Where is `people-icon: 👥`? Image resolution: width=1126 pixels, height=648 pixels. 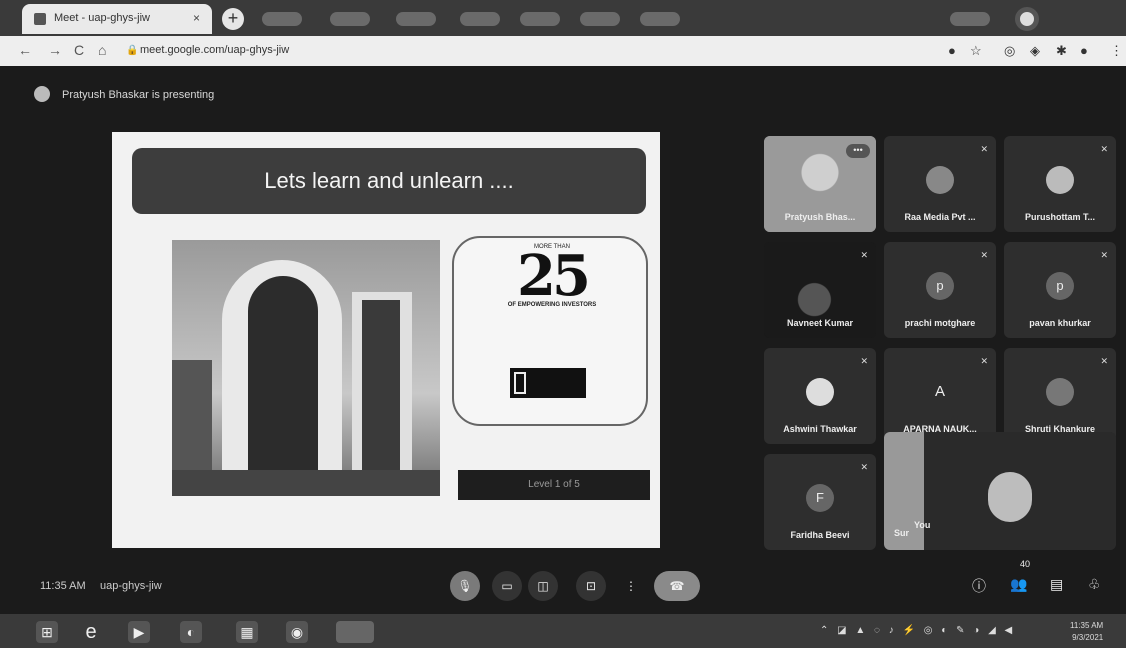 people-icon: 👥 is located at coordinates (1018, 584).